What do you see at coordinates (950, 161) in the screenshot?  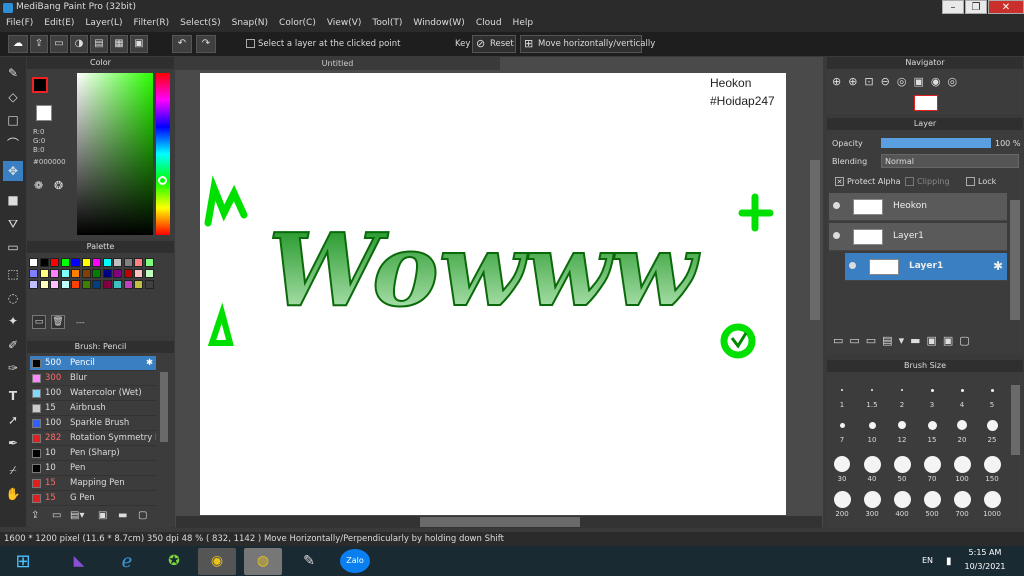 I see `blending-select: Normal` at bounding box center [950, 161].